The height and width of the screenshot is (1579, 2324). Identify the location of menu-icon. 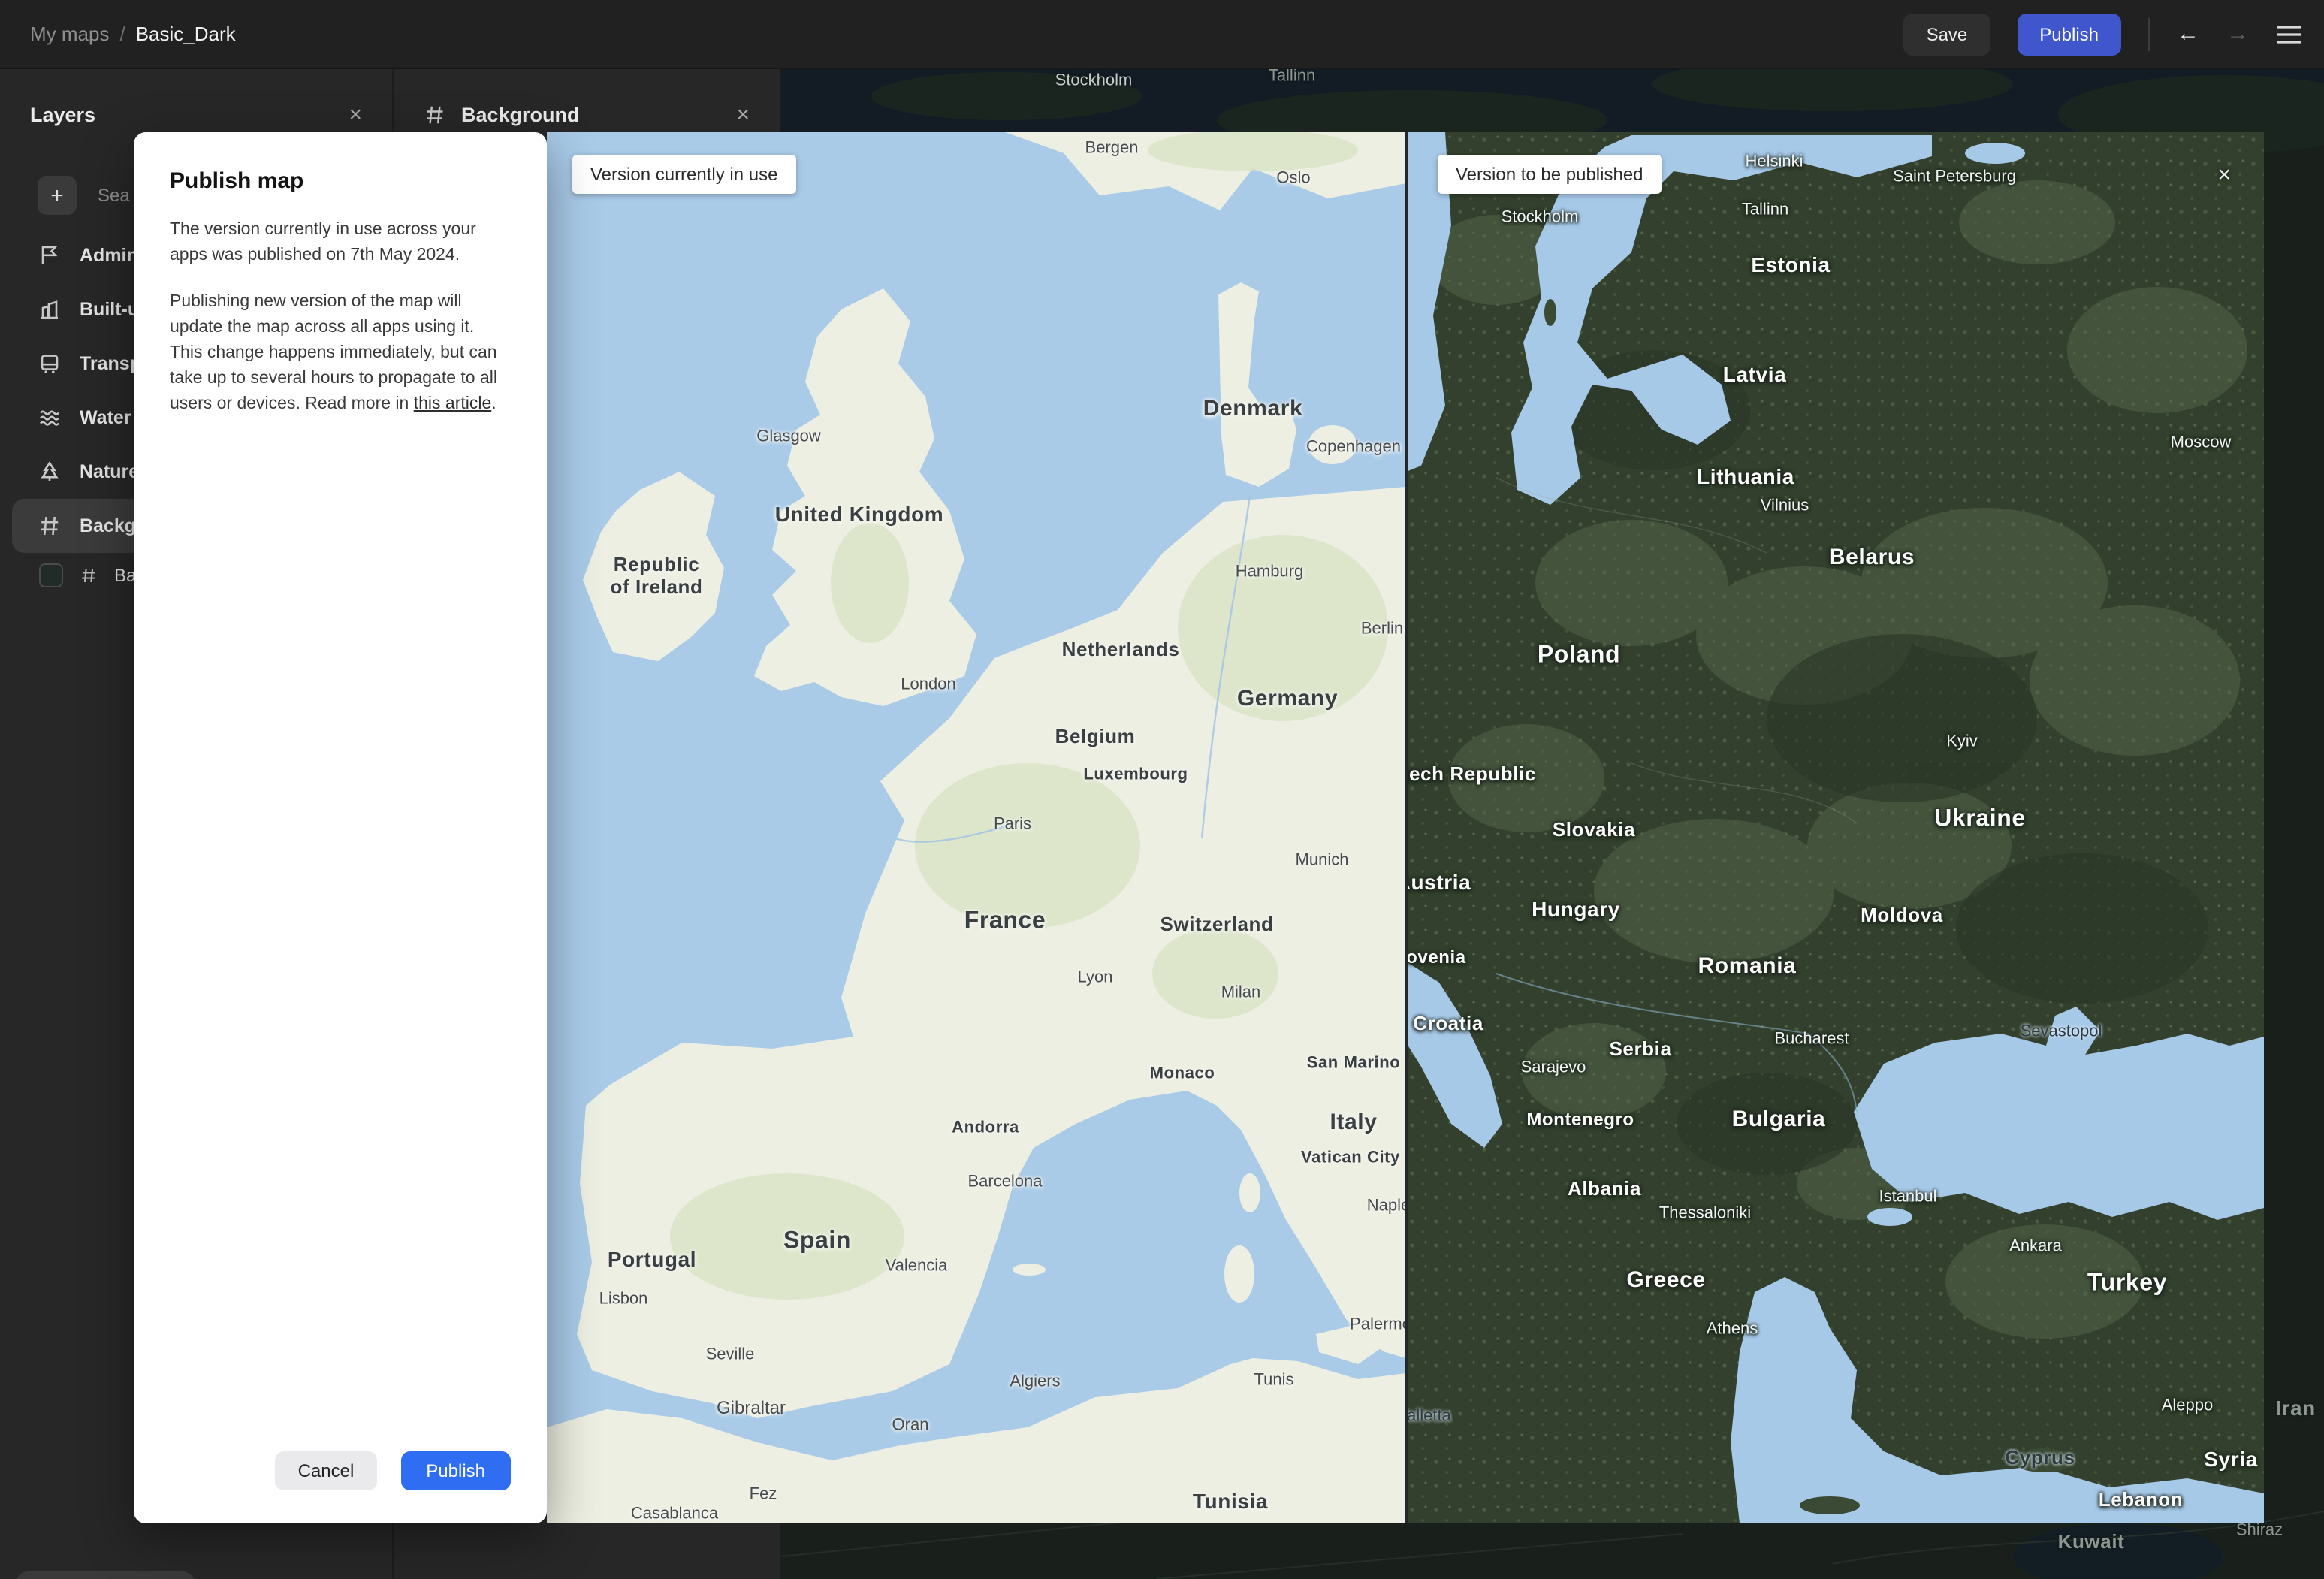
(2289, 33).